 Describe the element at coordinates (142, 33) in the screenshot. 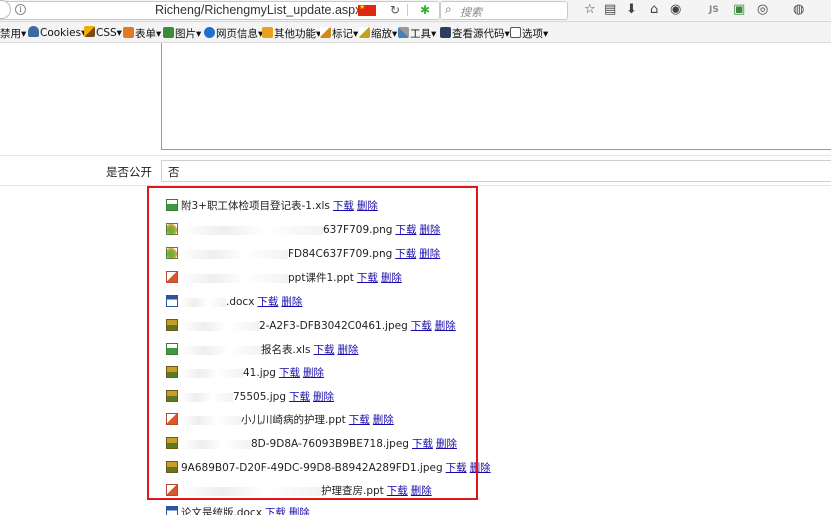

I see `toolbar-forms-menu: 表单▾` at that location.